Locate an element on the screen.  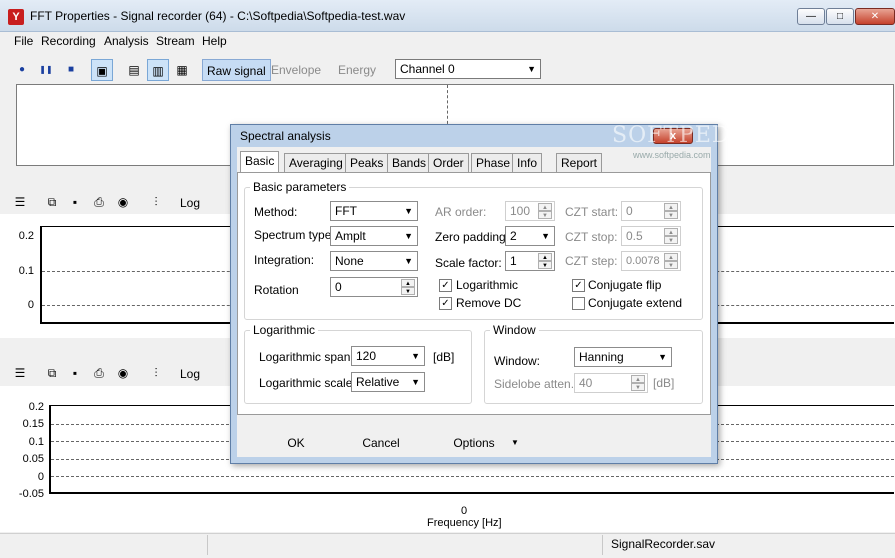
log-span-value: 120 is located at coordinates (366, 356).